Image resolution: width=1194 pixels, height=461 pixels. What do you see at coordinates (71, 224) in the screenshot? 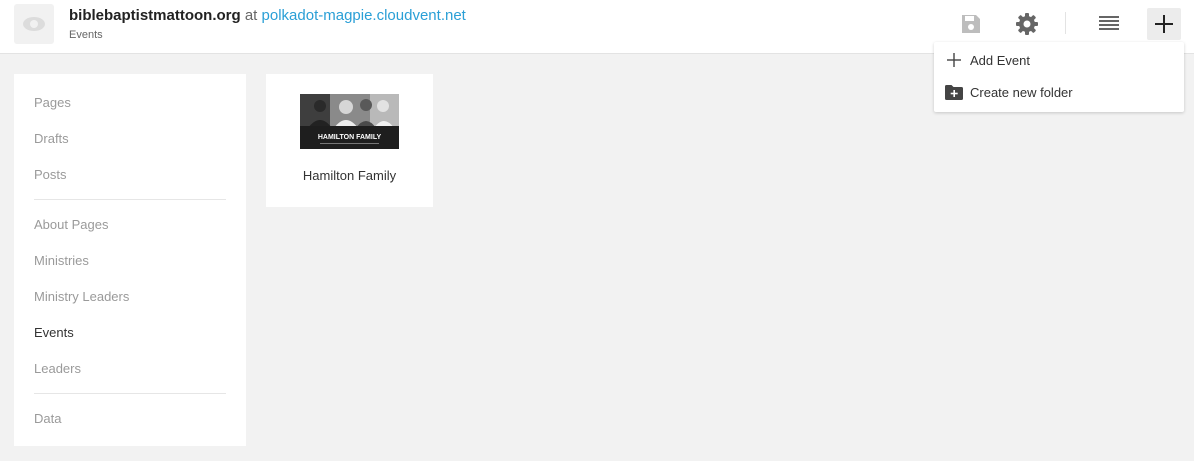
I see `sidebar-item-about-pages: About Pages` at bounding box center [71, 224].